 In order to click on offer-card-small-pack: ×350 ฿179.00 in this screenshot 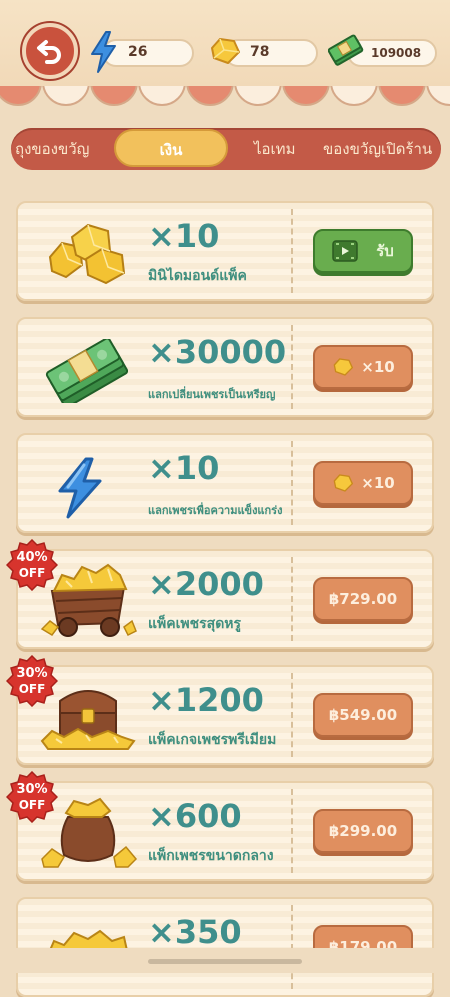, I will do `click(225, 947)`.